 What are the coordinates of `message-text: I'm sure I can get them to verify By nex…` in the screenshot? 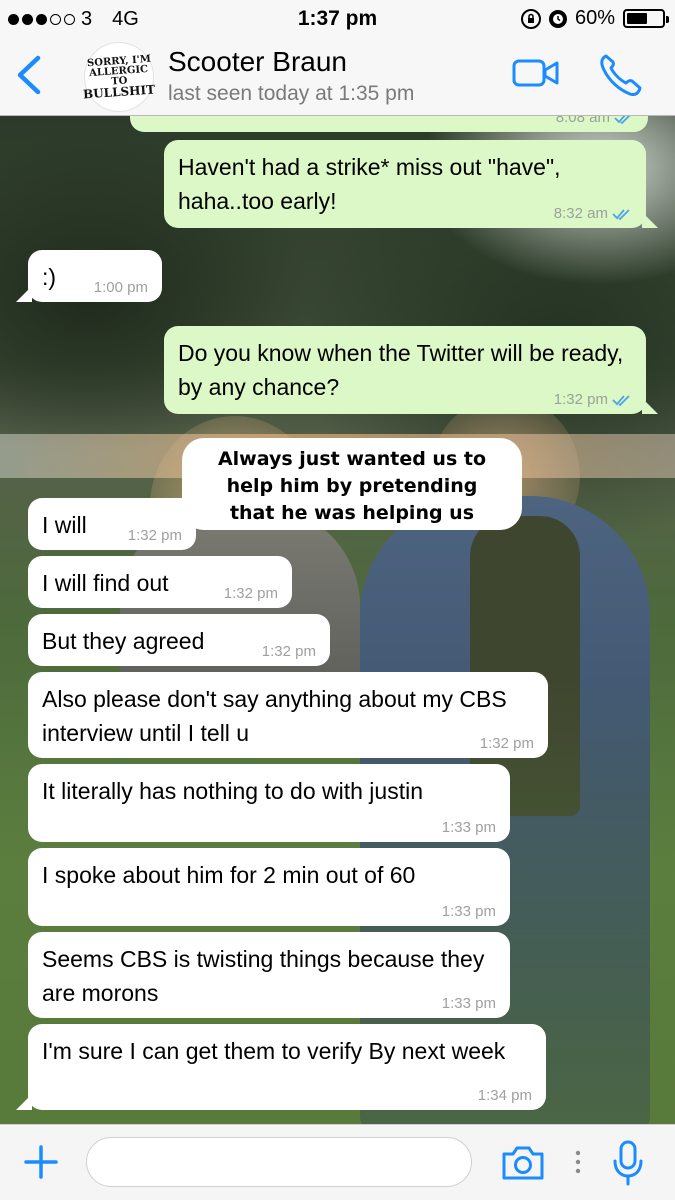 It's located at (274, 1051).